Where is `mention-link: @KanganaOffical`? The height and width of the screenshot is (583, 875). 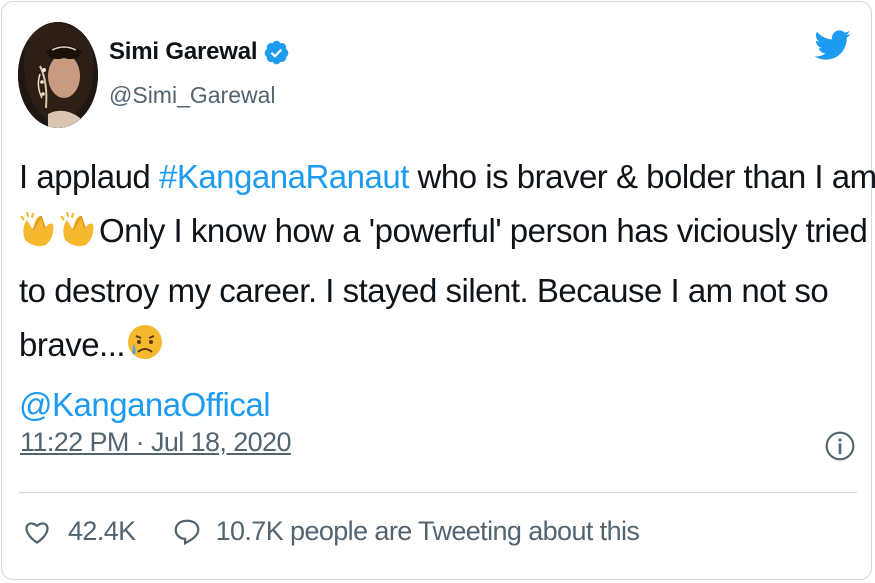
mention-link: @KanganaOffical is located at coordinates (439, 405).